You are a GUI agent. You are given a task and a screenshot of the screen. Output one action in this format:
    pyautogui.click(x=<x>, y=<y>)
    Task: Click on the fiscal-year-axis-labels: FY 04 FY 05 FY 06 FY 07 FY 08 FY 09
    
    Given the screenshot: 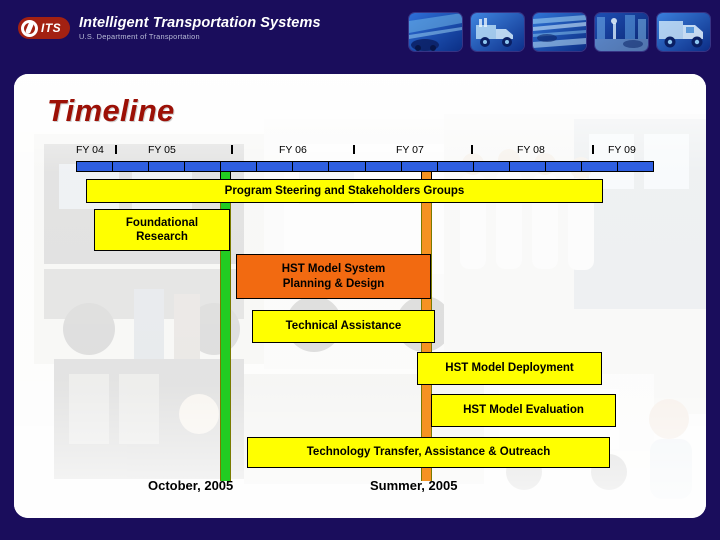 What is the action you would take?
    pyautogui.click(x=360, y=152)
    